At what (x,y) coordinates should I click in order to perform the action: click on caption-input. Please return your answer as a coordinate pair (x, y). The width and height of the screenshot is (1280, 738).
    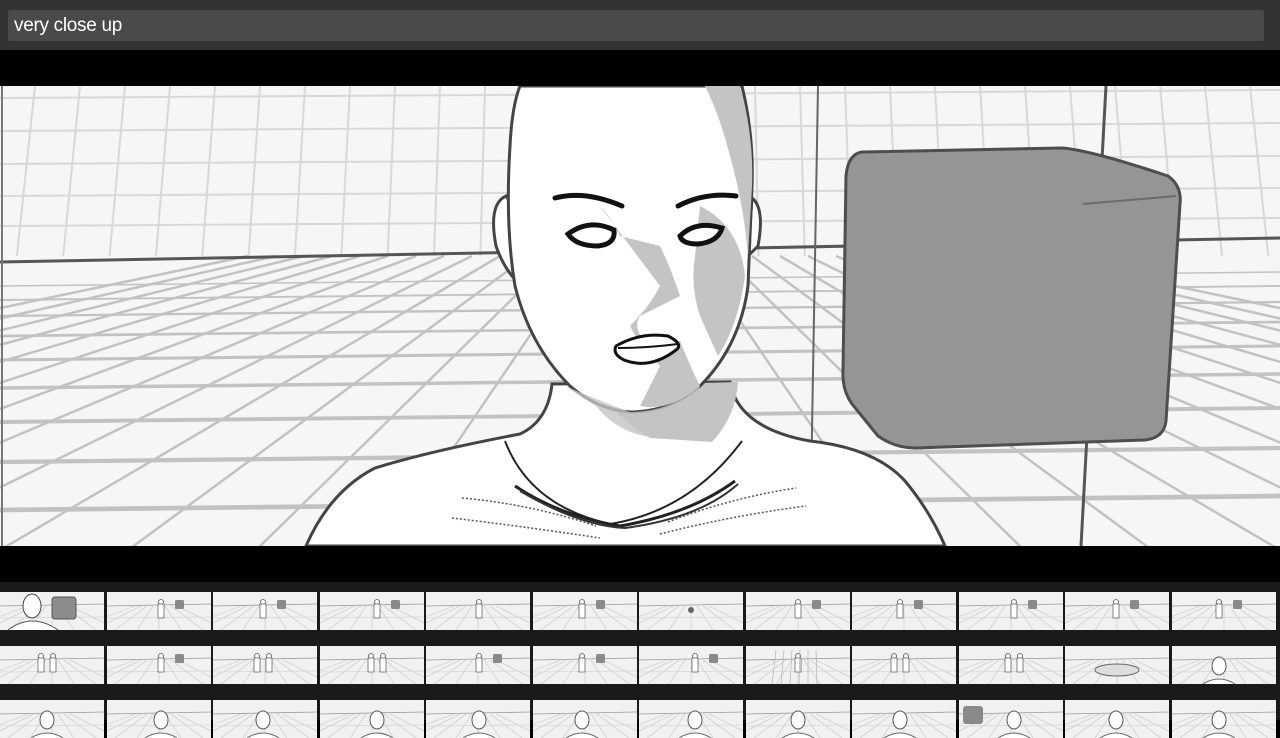
    Looking at the image, I should click on (636, 25).